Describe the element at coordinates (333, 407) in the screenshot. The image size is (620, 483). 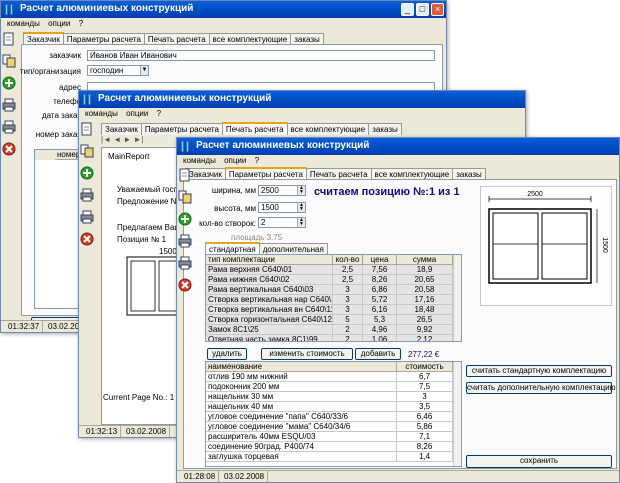
I see `table-row: нащельник 40 мм 3,5` at that location.